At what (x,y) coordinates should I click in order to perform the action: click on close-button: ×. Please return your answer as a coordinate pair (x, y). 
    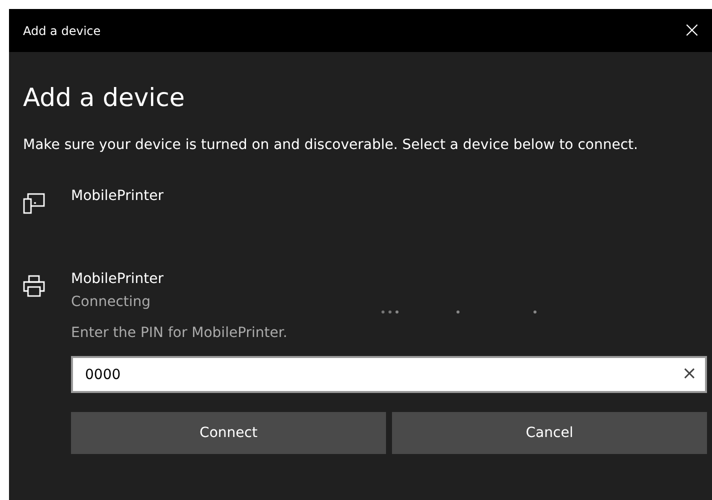
    Looking at the image, I should click on (692, 30).